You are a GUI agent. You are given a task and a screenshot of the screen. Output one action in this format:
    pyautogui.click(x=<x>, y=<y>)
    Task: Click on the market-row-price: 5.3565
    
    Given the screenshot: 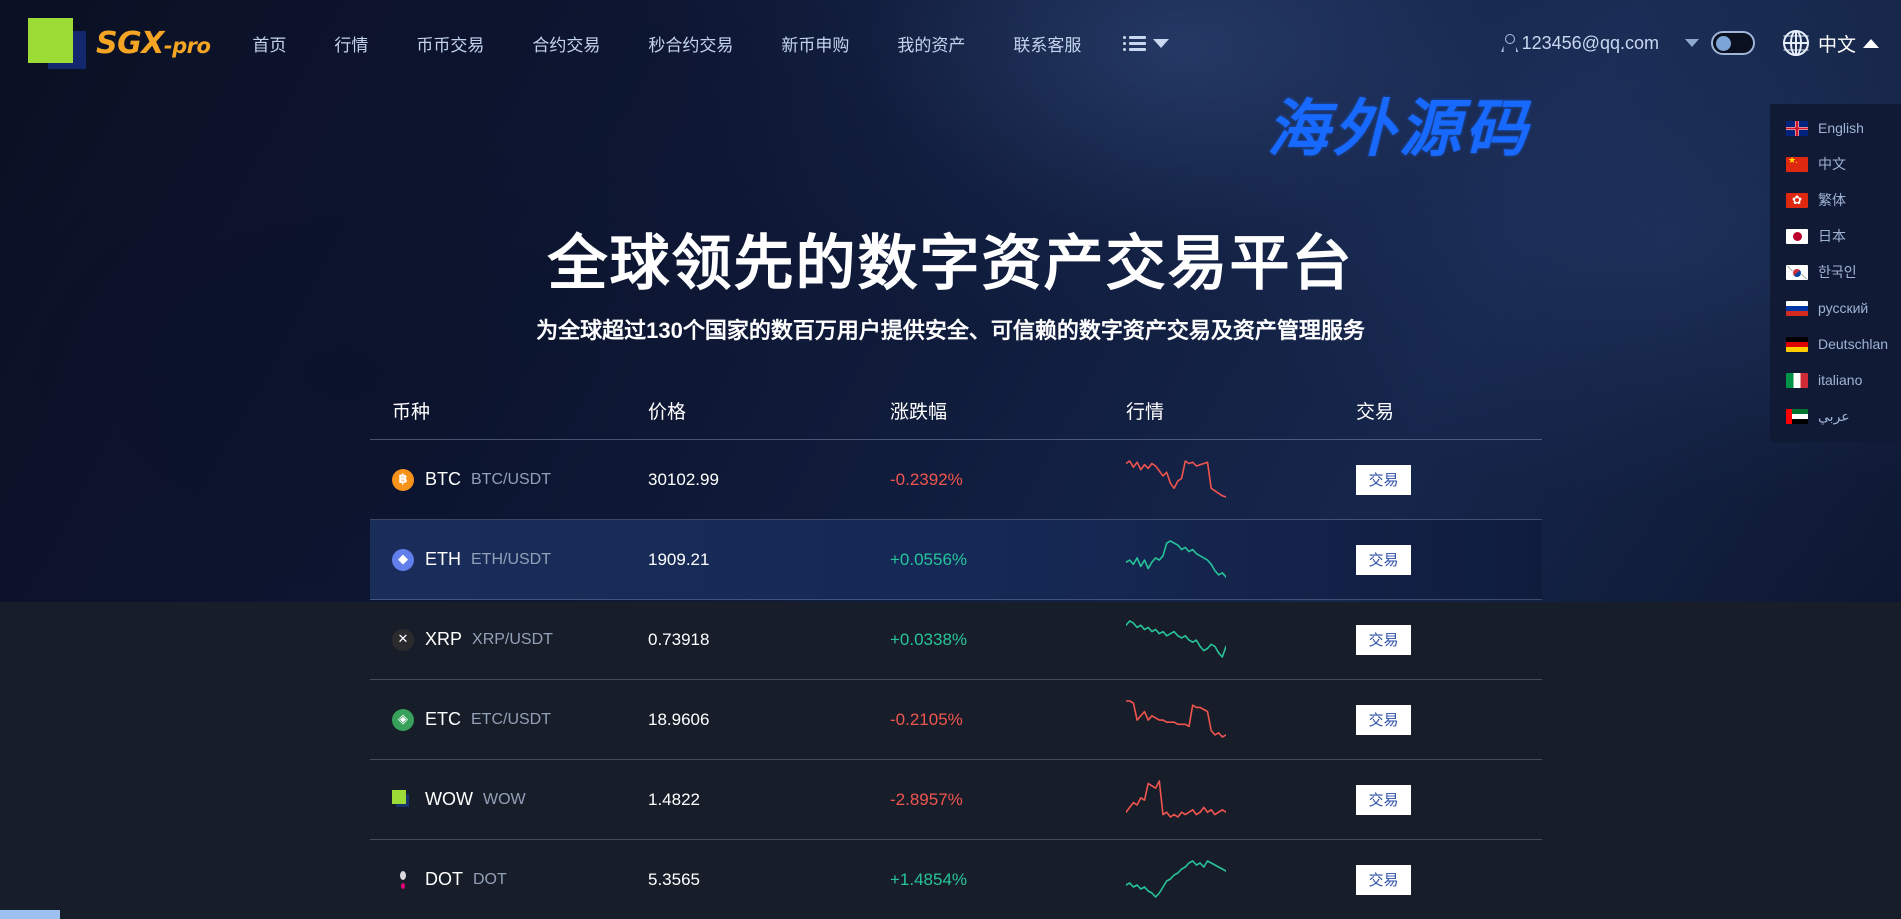 What is the action you would take?
    pyautogui.click(x=674, y=879)
    